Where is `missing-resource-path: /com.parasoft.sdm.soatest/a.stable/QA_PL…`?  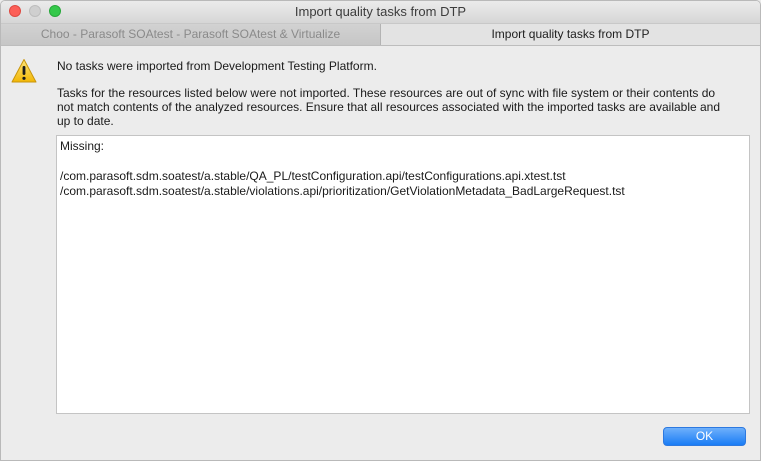 missing-resource-path: /com.parasoft.sdm.soatest/a.stable/QA_PL… is located at coordinates (313, 176).